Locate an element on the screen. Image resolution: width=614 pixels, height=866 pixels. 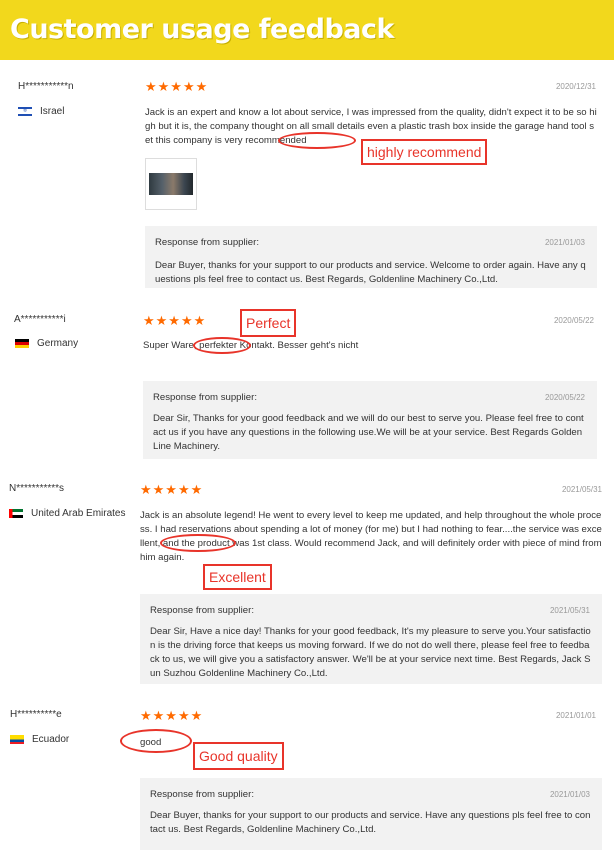
banner-title: Customer usage feedback is located at coordinates (202, 29).